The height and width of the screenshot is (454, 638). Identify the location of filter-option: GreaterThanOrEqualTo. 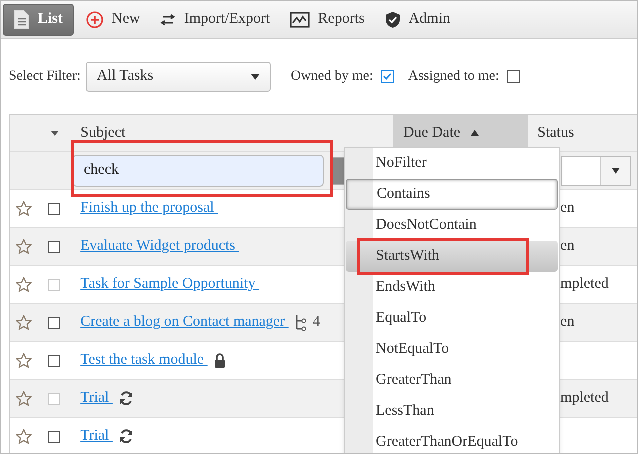
(452, 440).